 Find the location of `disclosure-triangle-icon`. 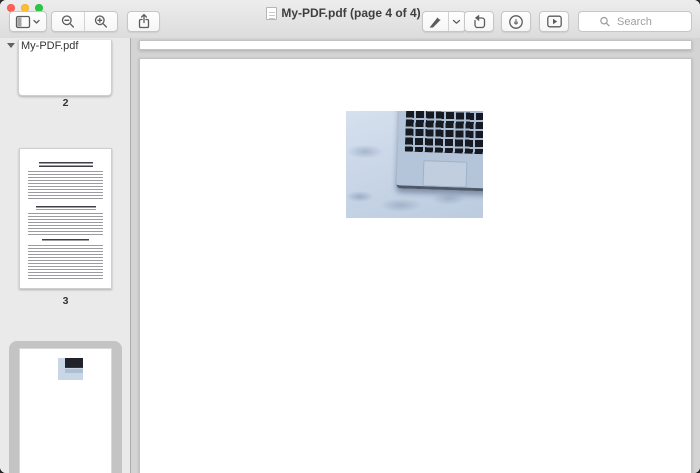

disclosure-triangle-icon is located at coordinates (11, 45).